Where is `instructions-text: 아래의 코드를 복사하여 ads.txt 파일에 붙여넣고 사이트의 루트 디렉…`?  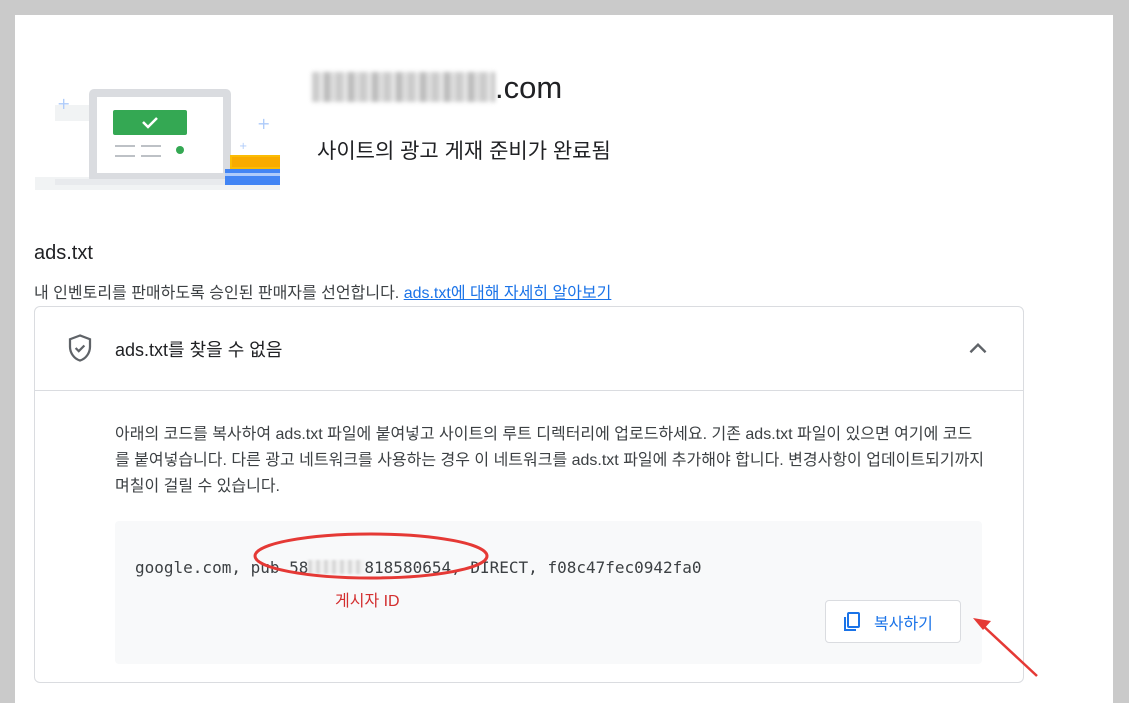
instructions-text: 아래의 코드를 복사하여 ads.txt 파일에 붙여넣고 사이트의 루트 디렉… is located at coordinates (549, 460).